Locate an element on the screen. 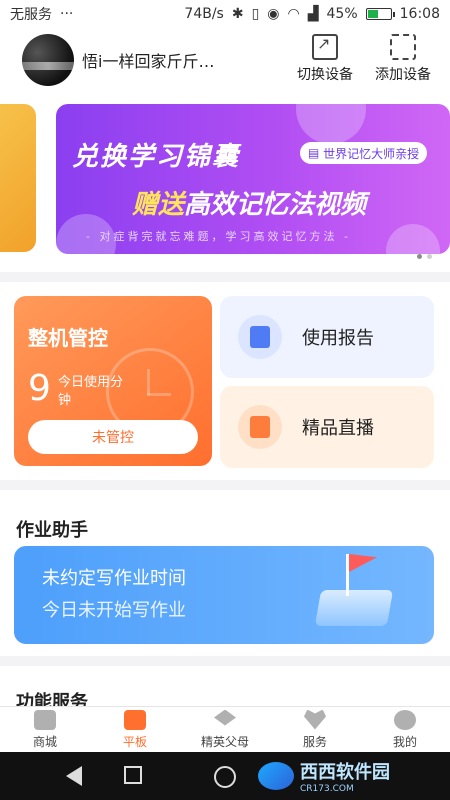 The height and width of the screenshot is (800, 450). watermark: 西西软件园 CR173.COM is located at coordinates (348, 776).